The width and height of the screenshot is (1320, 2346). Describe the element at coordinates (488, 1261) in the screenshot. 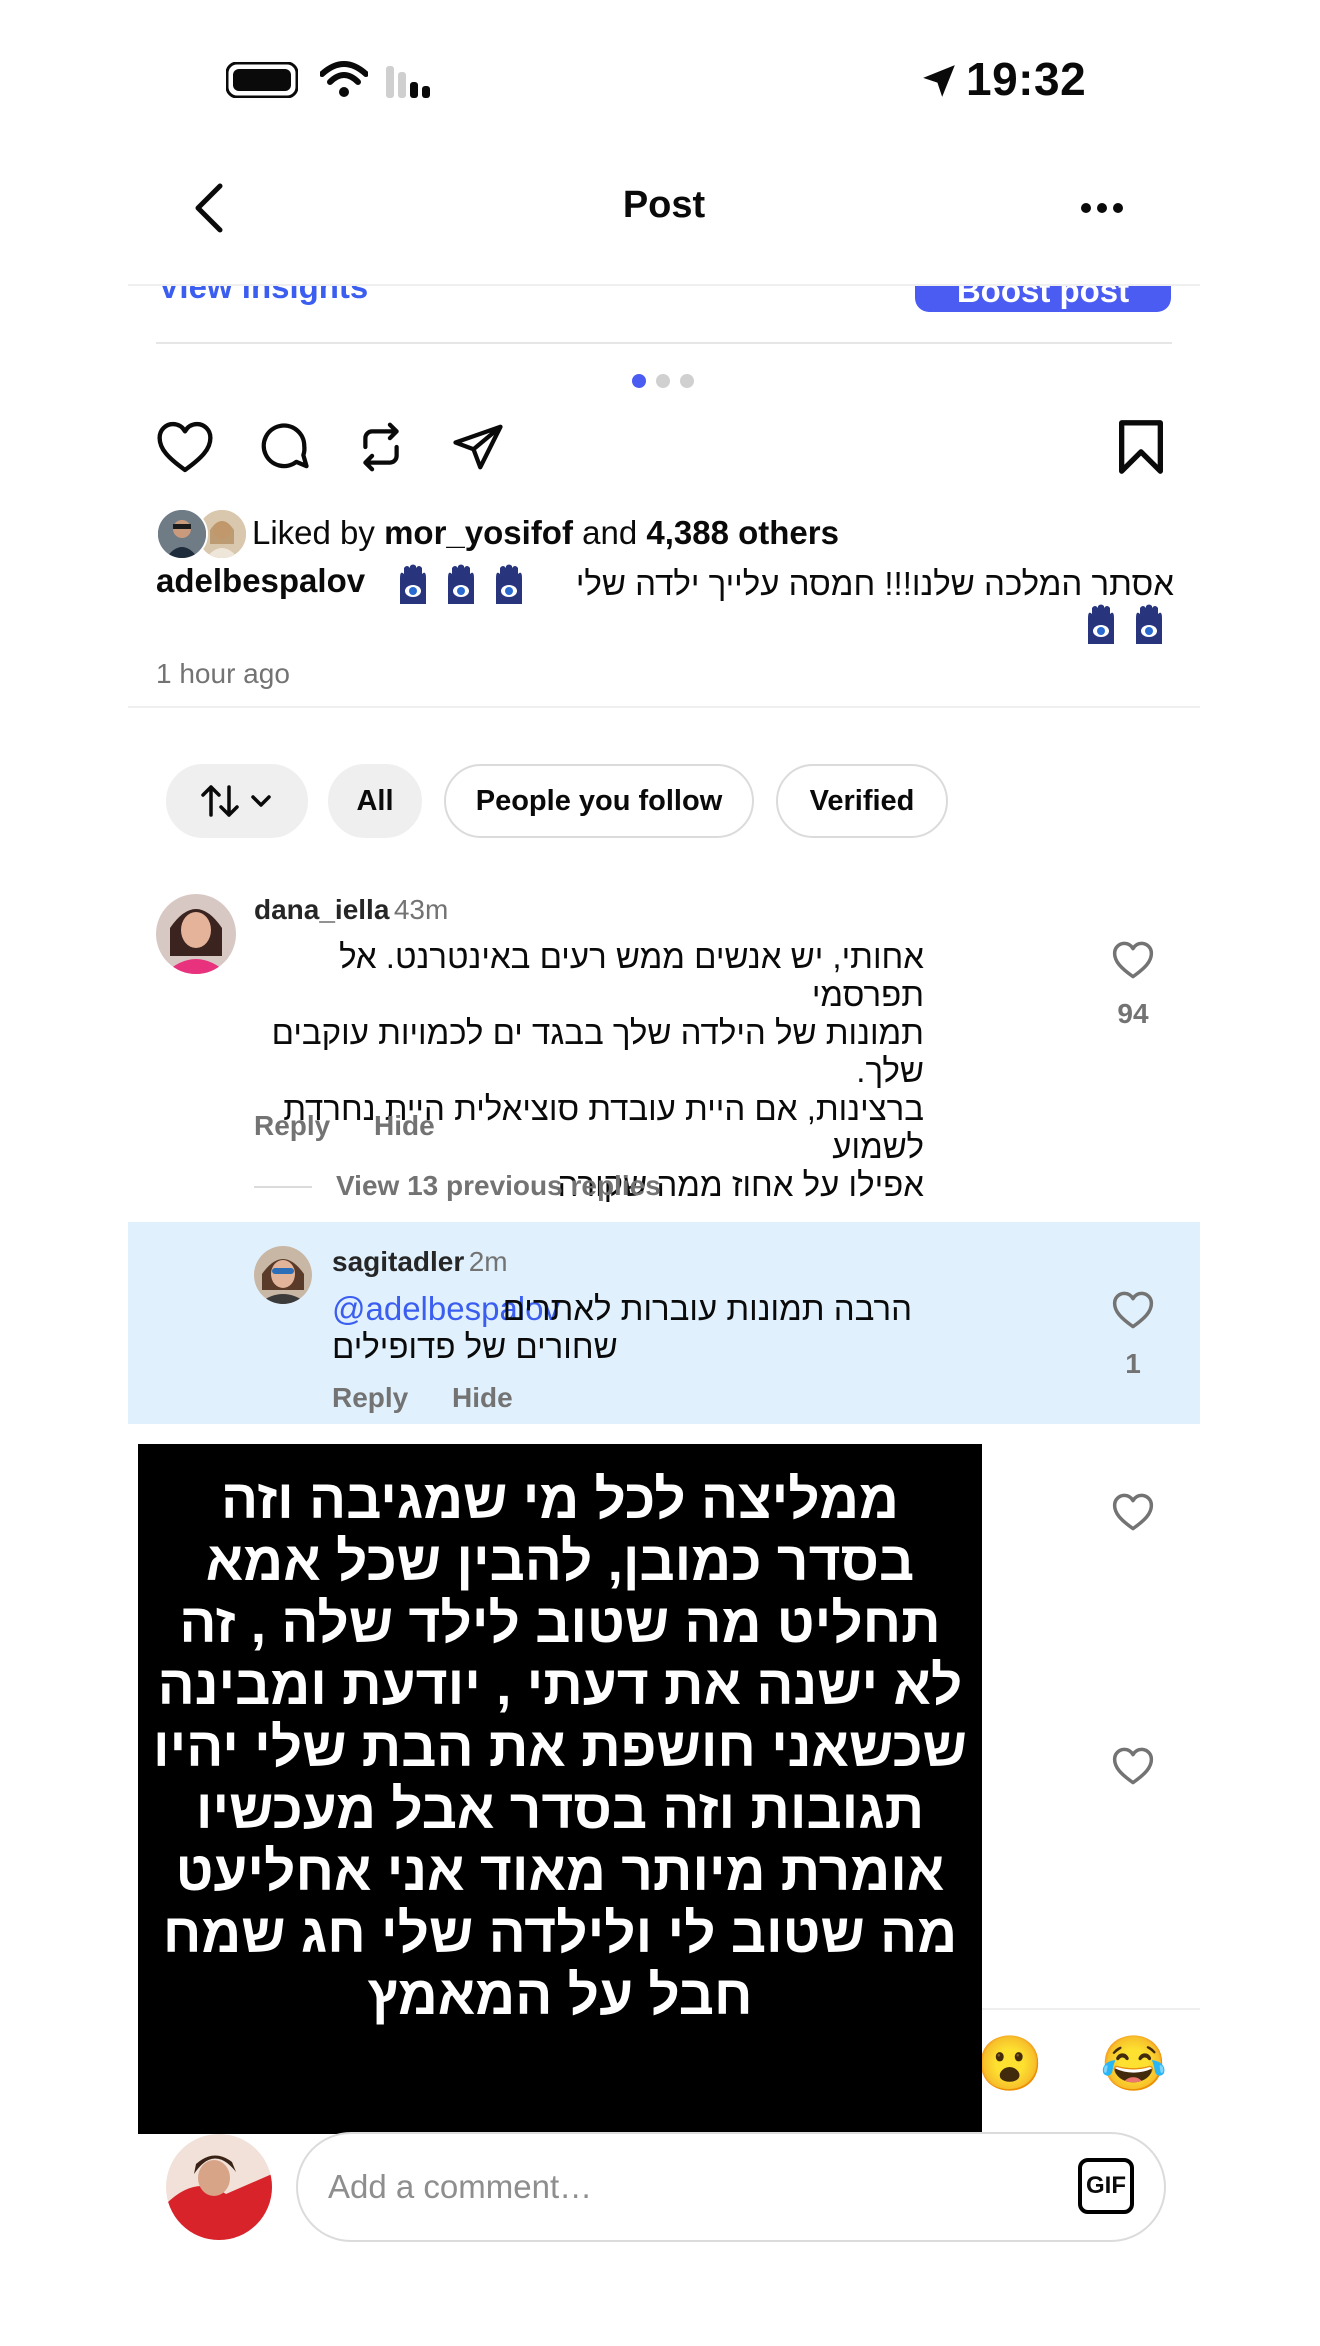

I see `reply-time: 2m` at that location.